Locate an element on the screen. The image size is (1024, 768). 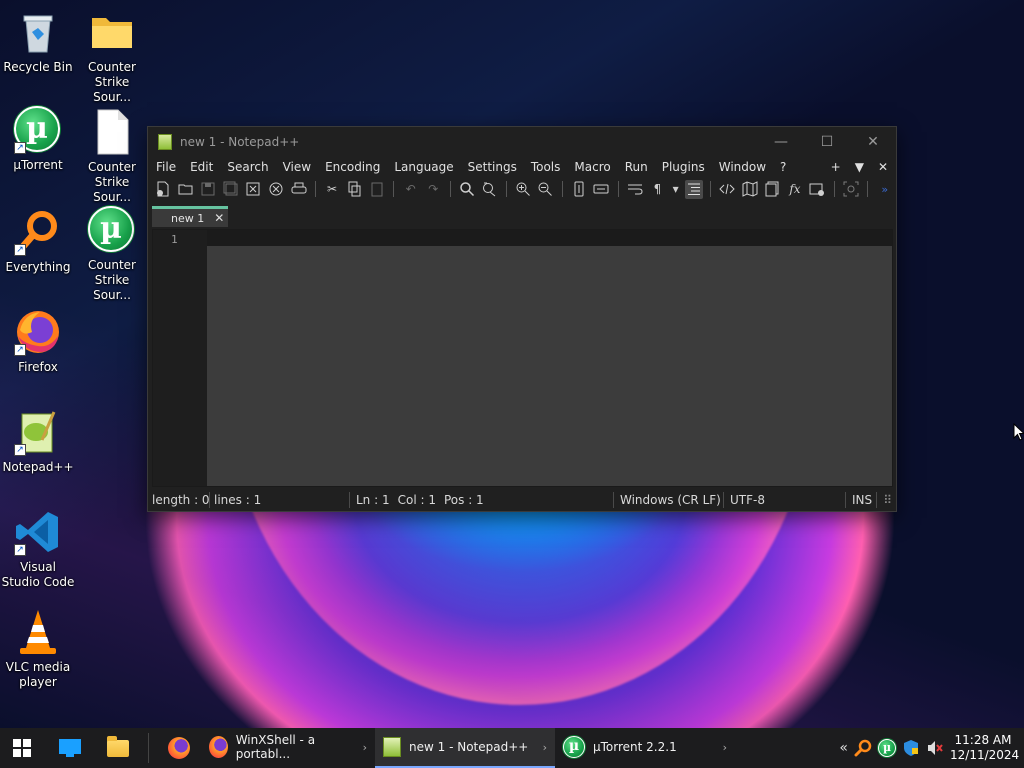
desktop-icon-firefox: ↗ Firefox is located at coordinates (38, 341).